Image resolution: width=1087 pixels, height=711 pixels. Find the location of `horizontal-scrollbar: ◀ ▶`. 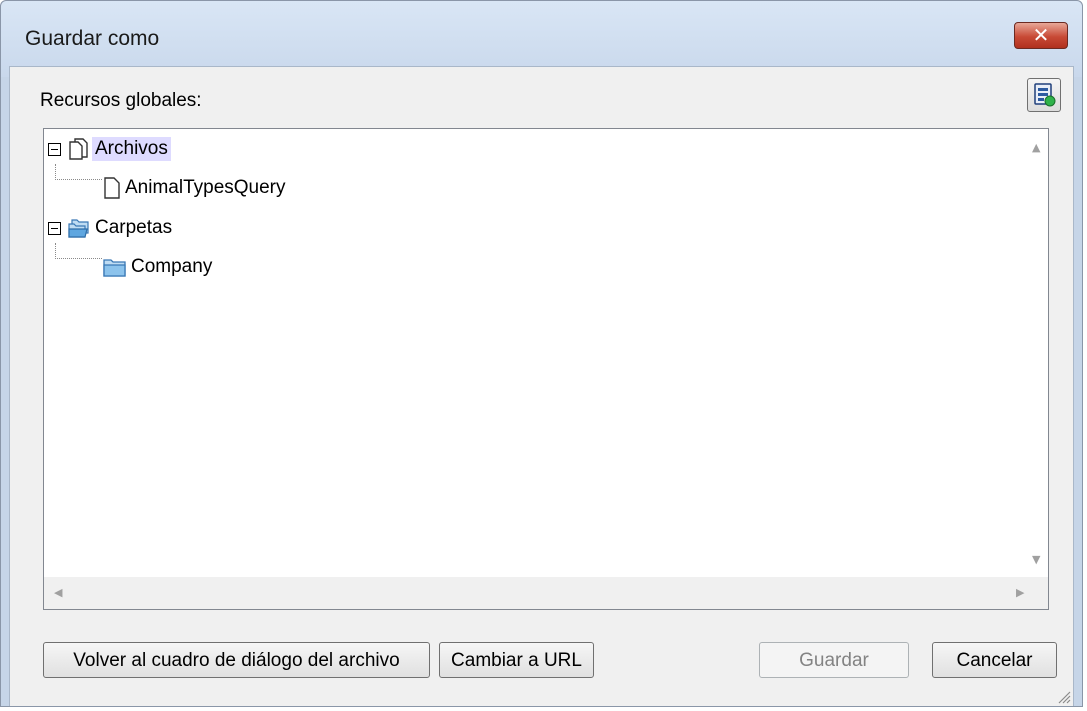

horizontal-scrollbar: ◀ ▶ is located at coordinates (546, 593).